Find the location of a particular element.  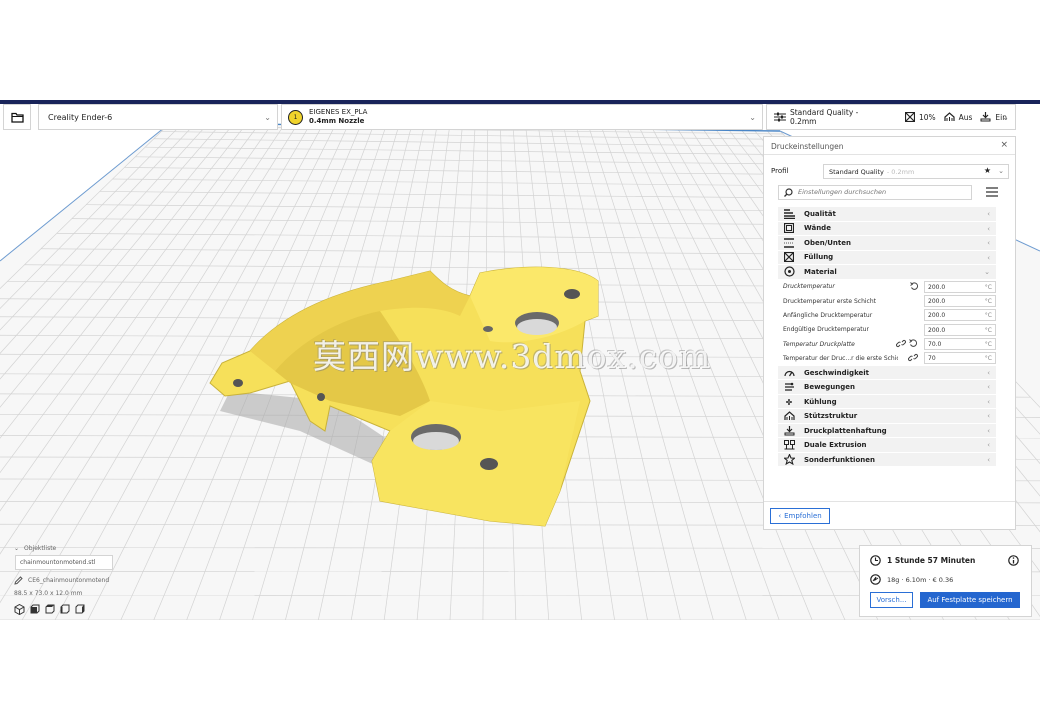

material-spool-icon is located at coordinates (875, 579).